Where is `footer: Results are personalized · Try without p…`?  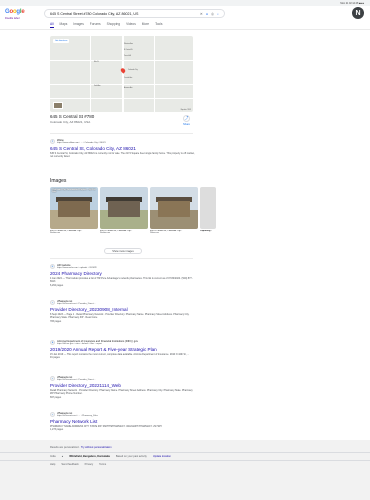 footer: Results are personalized · Try without p… is located at coordinates (185, 470).